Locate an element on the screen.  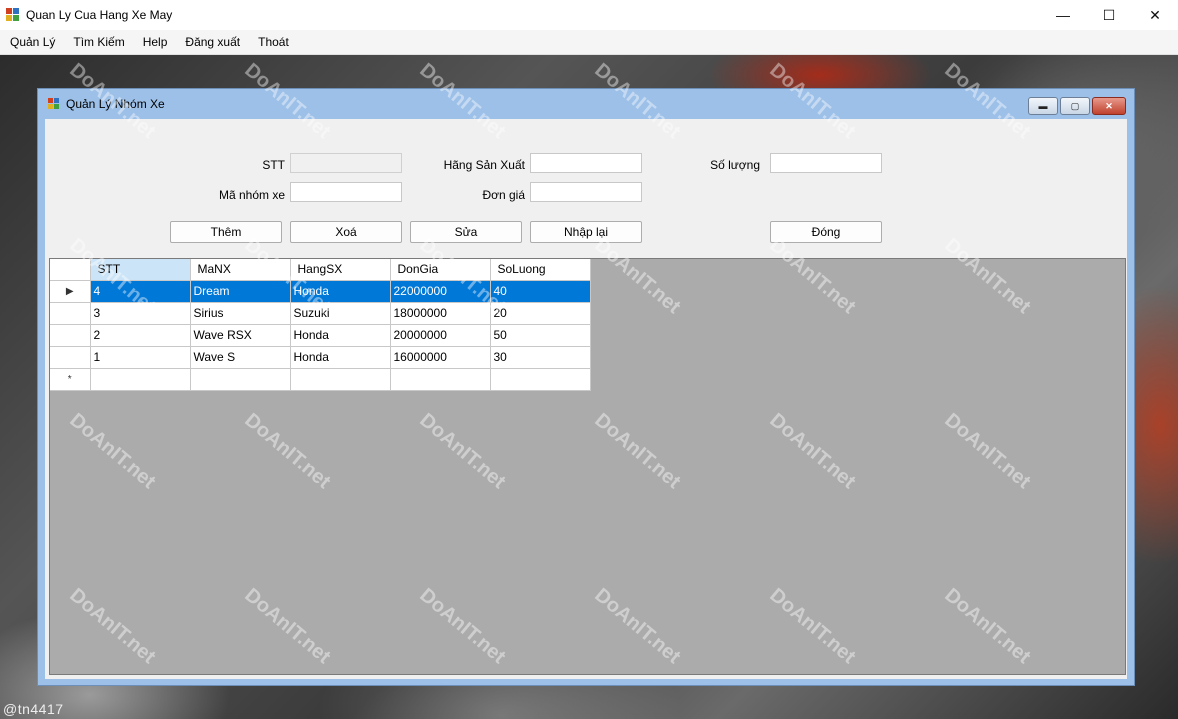
cell-manx: Sirius is located at coordinates (240, 313).